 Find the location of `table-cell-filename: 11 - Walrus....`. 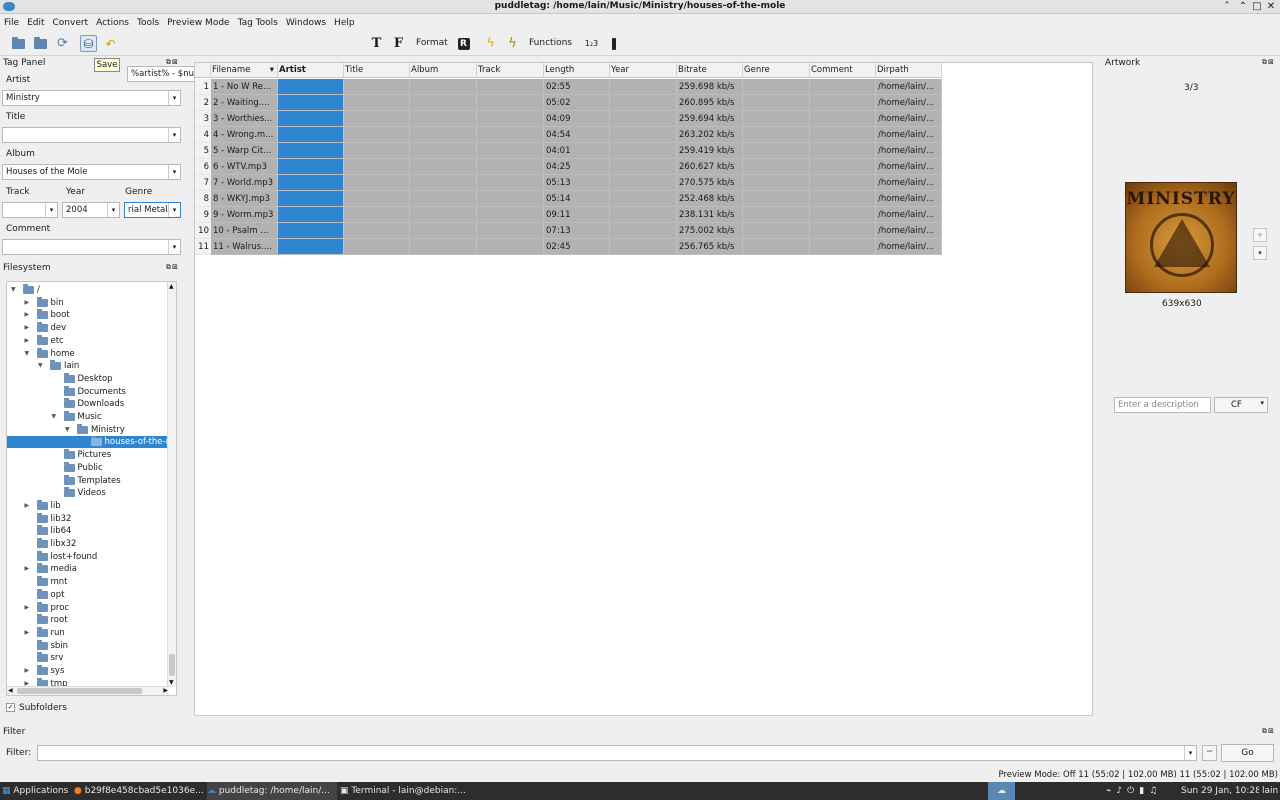

table-cell-filename: 11 - Walrus.... is located at coordinates (244, 247).